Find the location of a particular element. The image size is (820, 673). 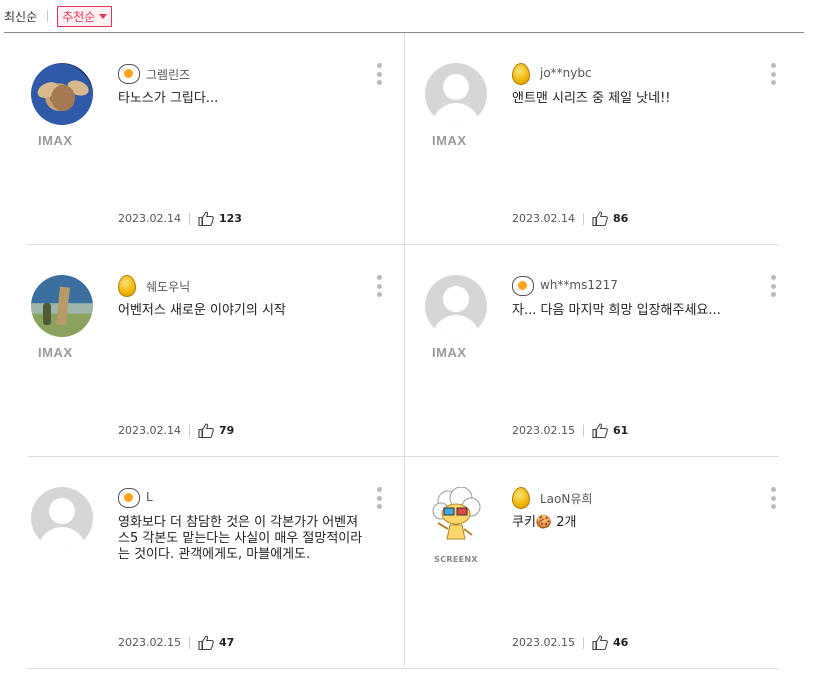

like-count: 79 is located at coordinates (226, 430).